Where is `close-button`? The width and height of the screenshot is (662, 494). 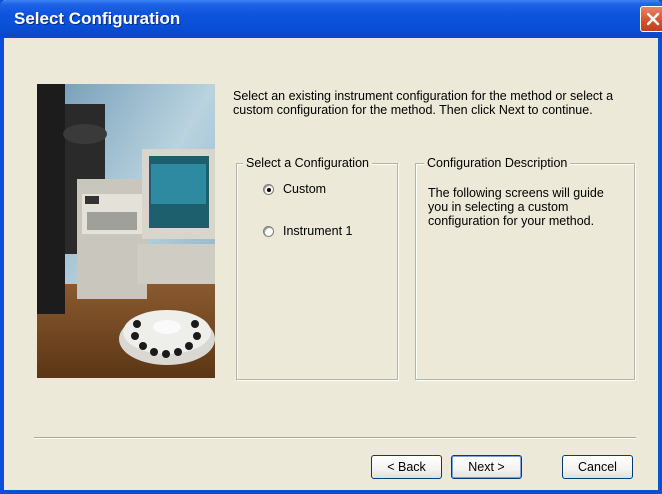 close-button is located at coordinates (651, 19).